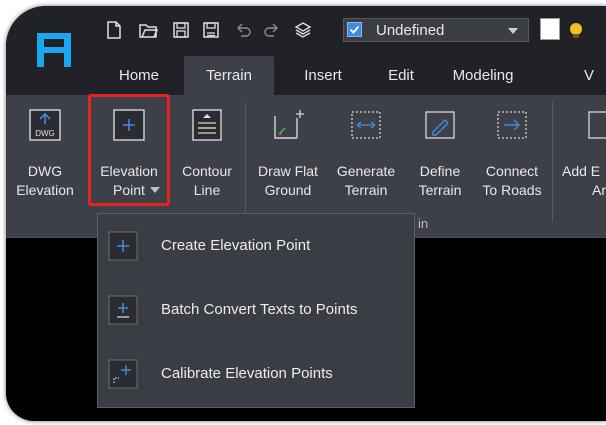  Describe the element at coordinates (207, 125) in the screenshot. I see `contour-line-icon` at that location.